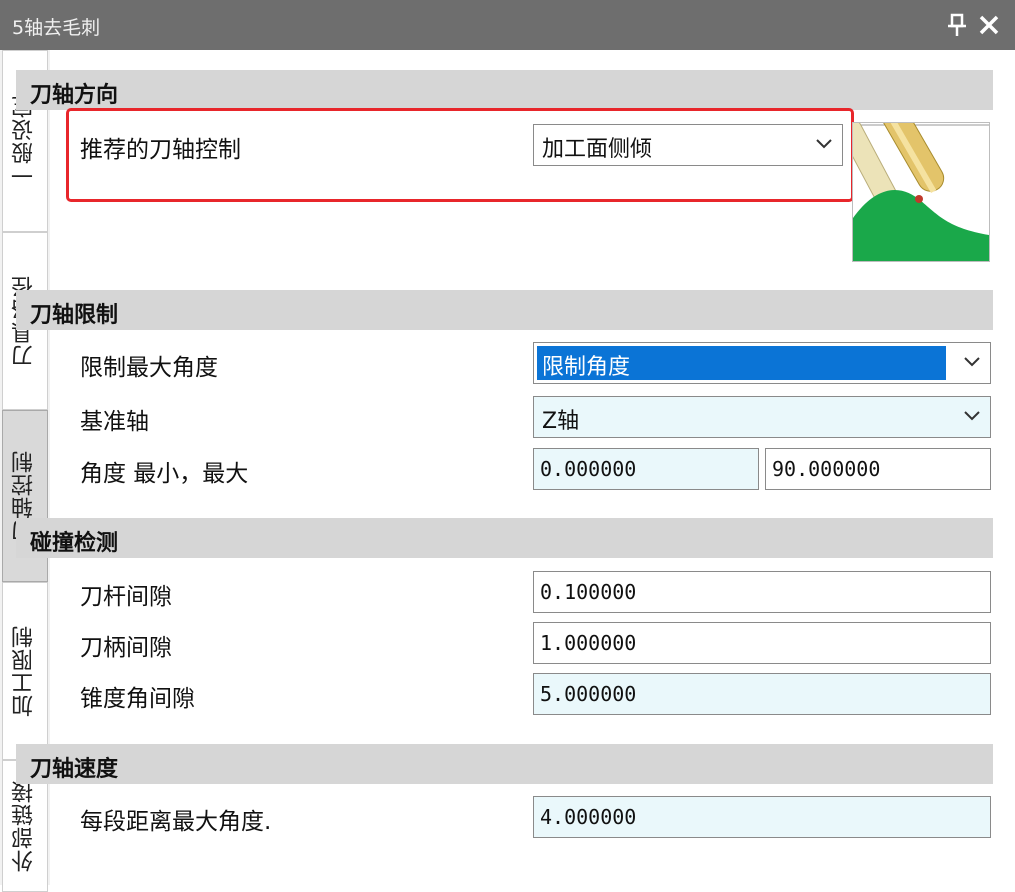 The height and width of the screenshot is (892, 1015). Describe the element at coordinates (762, 417) in the screenshot. I see `reference-axis-dropdown: Z轴` at that location.